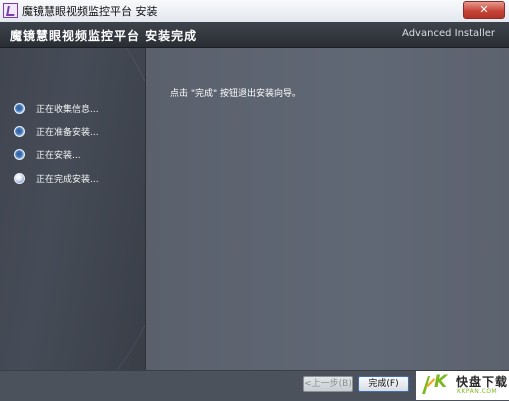  I want to click on step-current-icon, so click(19, 178).